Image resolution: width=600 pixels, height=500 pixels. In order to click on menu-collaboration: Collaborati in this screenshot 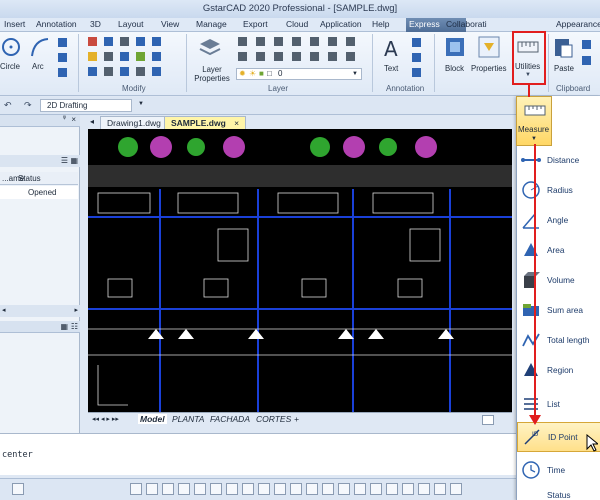, I will do `click(466, 24)`.